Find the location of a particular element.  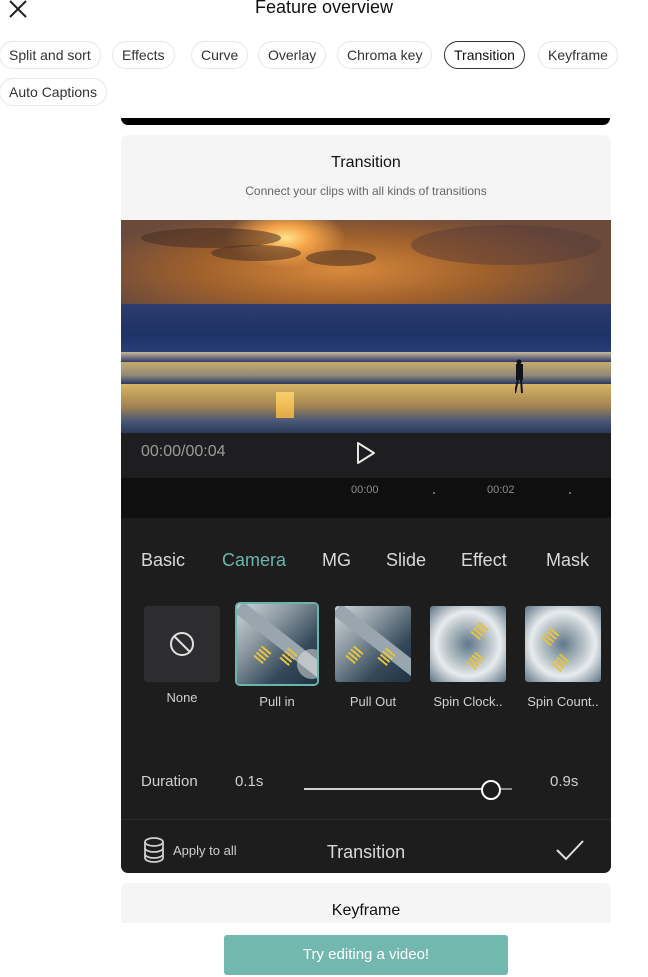

divider is located at coordinates (366, 819).